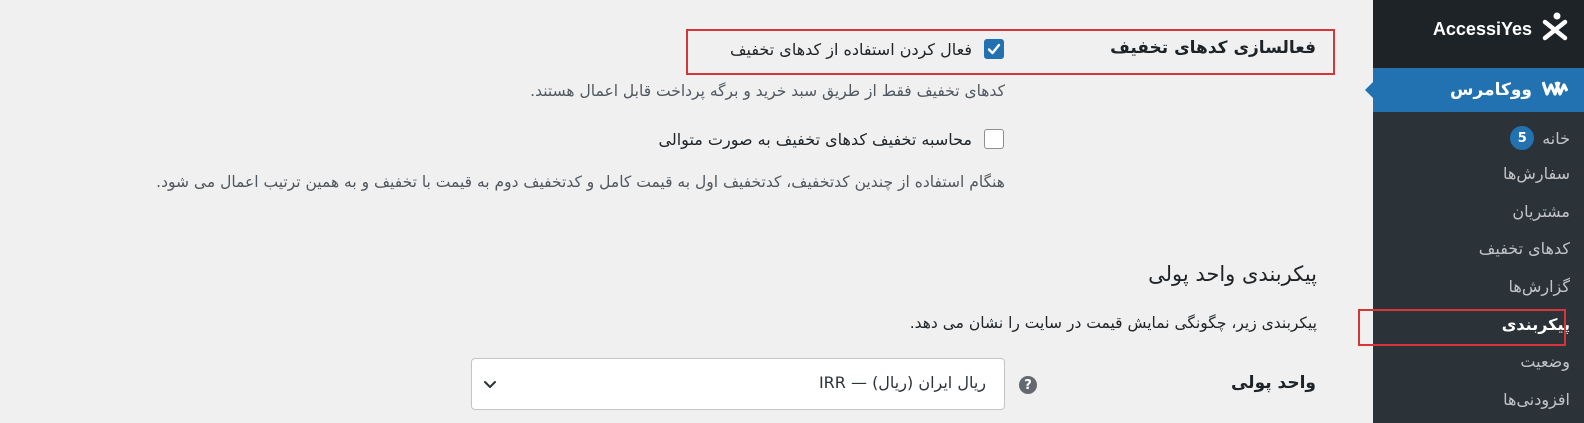 The image size is (1584, 423). I want to click on sidebar-item-label: وضعیت, so click(1545, 361).